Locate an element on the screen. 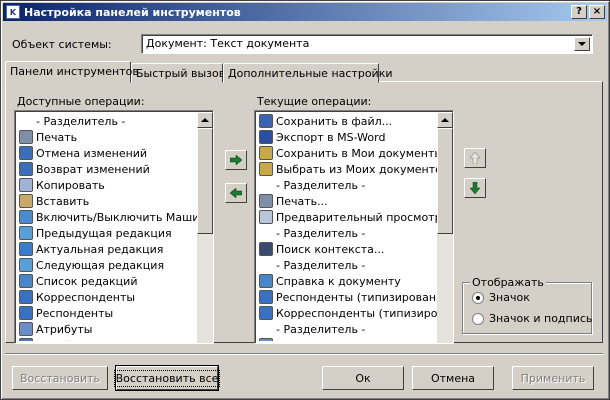 This screenshot has width=610, height=400. current-list-item: Корреспонденты (типизирован is located at coordinates (347, 313).